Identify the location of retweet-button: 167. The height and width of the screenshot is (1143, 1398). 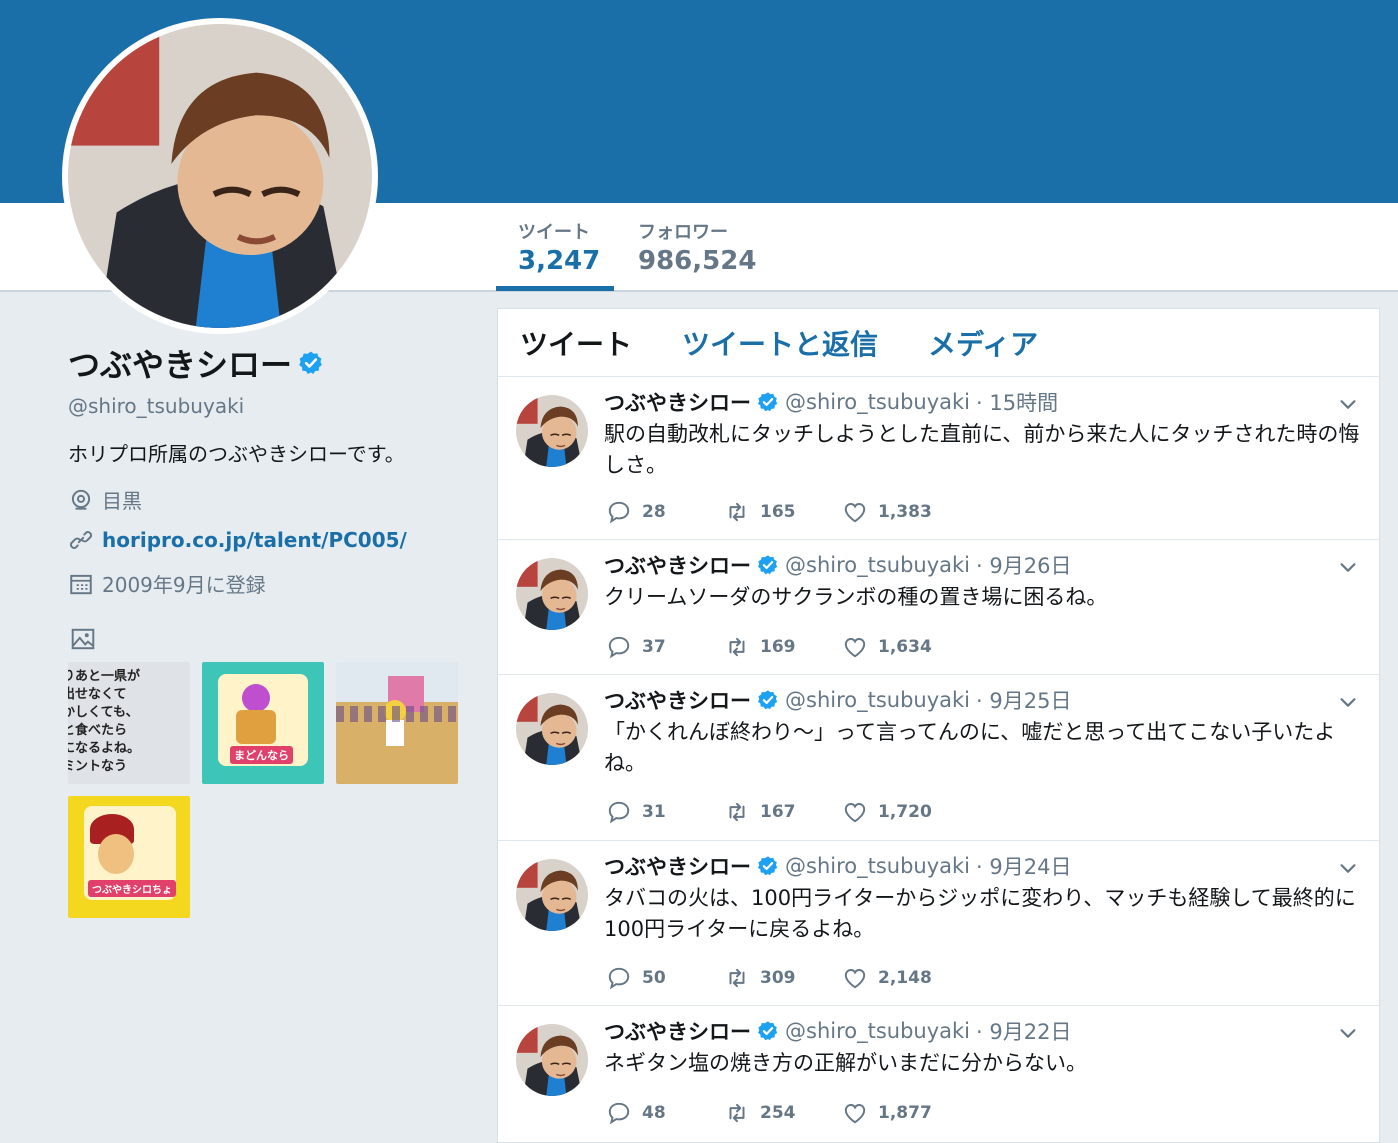
(783, 812).